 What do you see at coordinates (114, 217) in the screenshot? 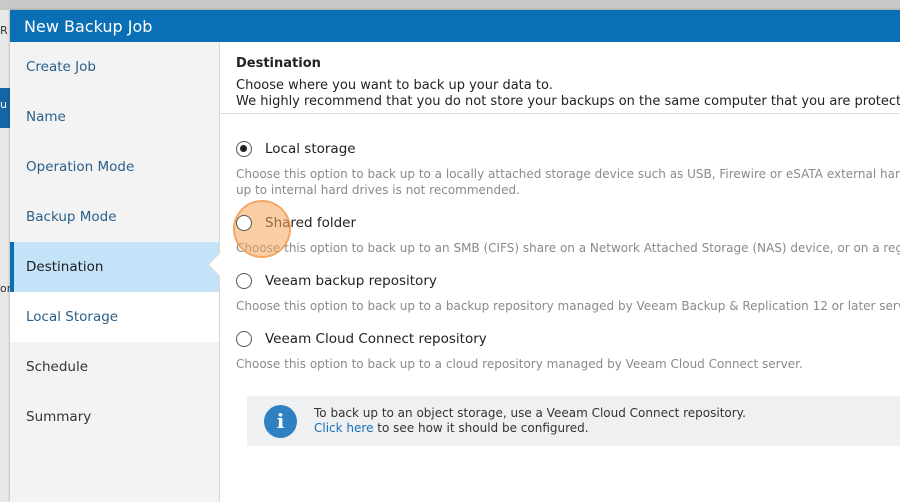
I see `step-backup-mode: Backup Mode` at bounding box center [114, 217].